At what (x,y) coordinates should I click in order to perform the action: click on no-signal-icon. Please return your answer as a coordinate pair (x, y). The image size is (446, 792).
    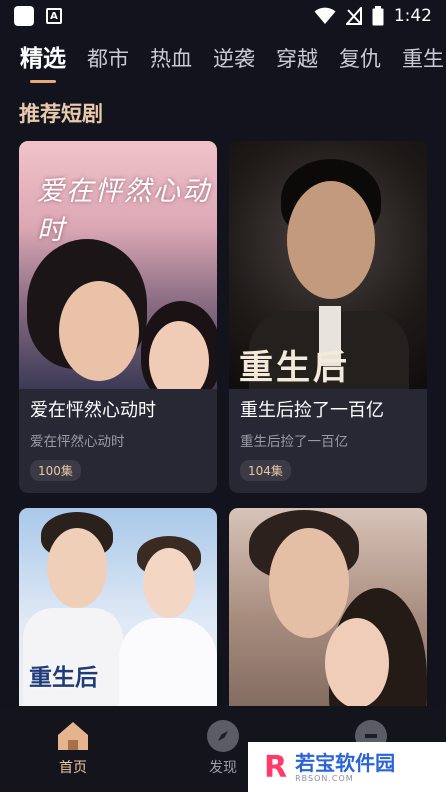
    Looking at the image, I should click on (353, 16).